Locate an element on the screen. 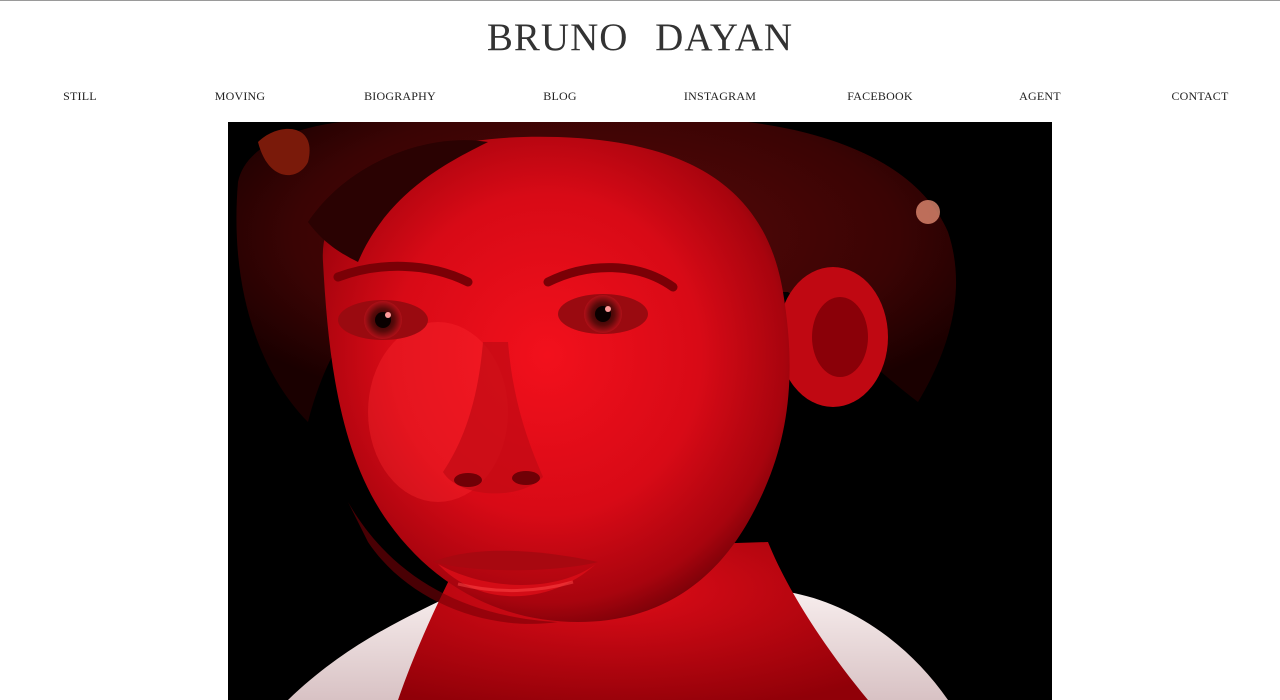  top-border is located at coordinates (640, 0).